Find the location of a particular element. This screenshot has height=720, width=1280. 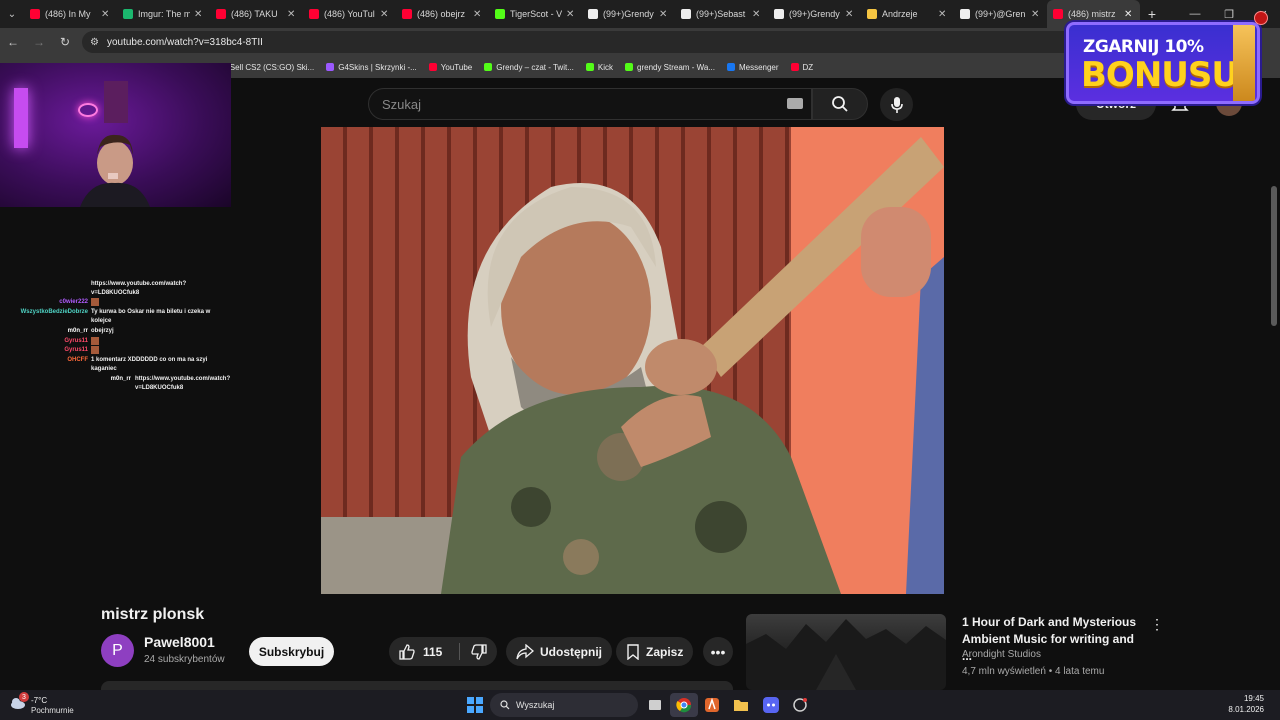

search-input: Szukaj is located at coordinates (590, 104).